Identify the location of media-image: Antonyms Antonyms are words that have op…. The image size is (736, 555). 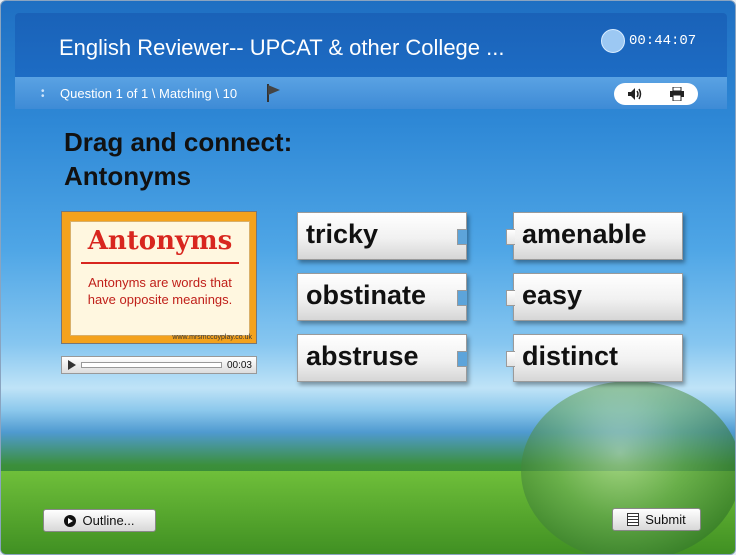
(159, 277).